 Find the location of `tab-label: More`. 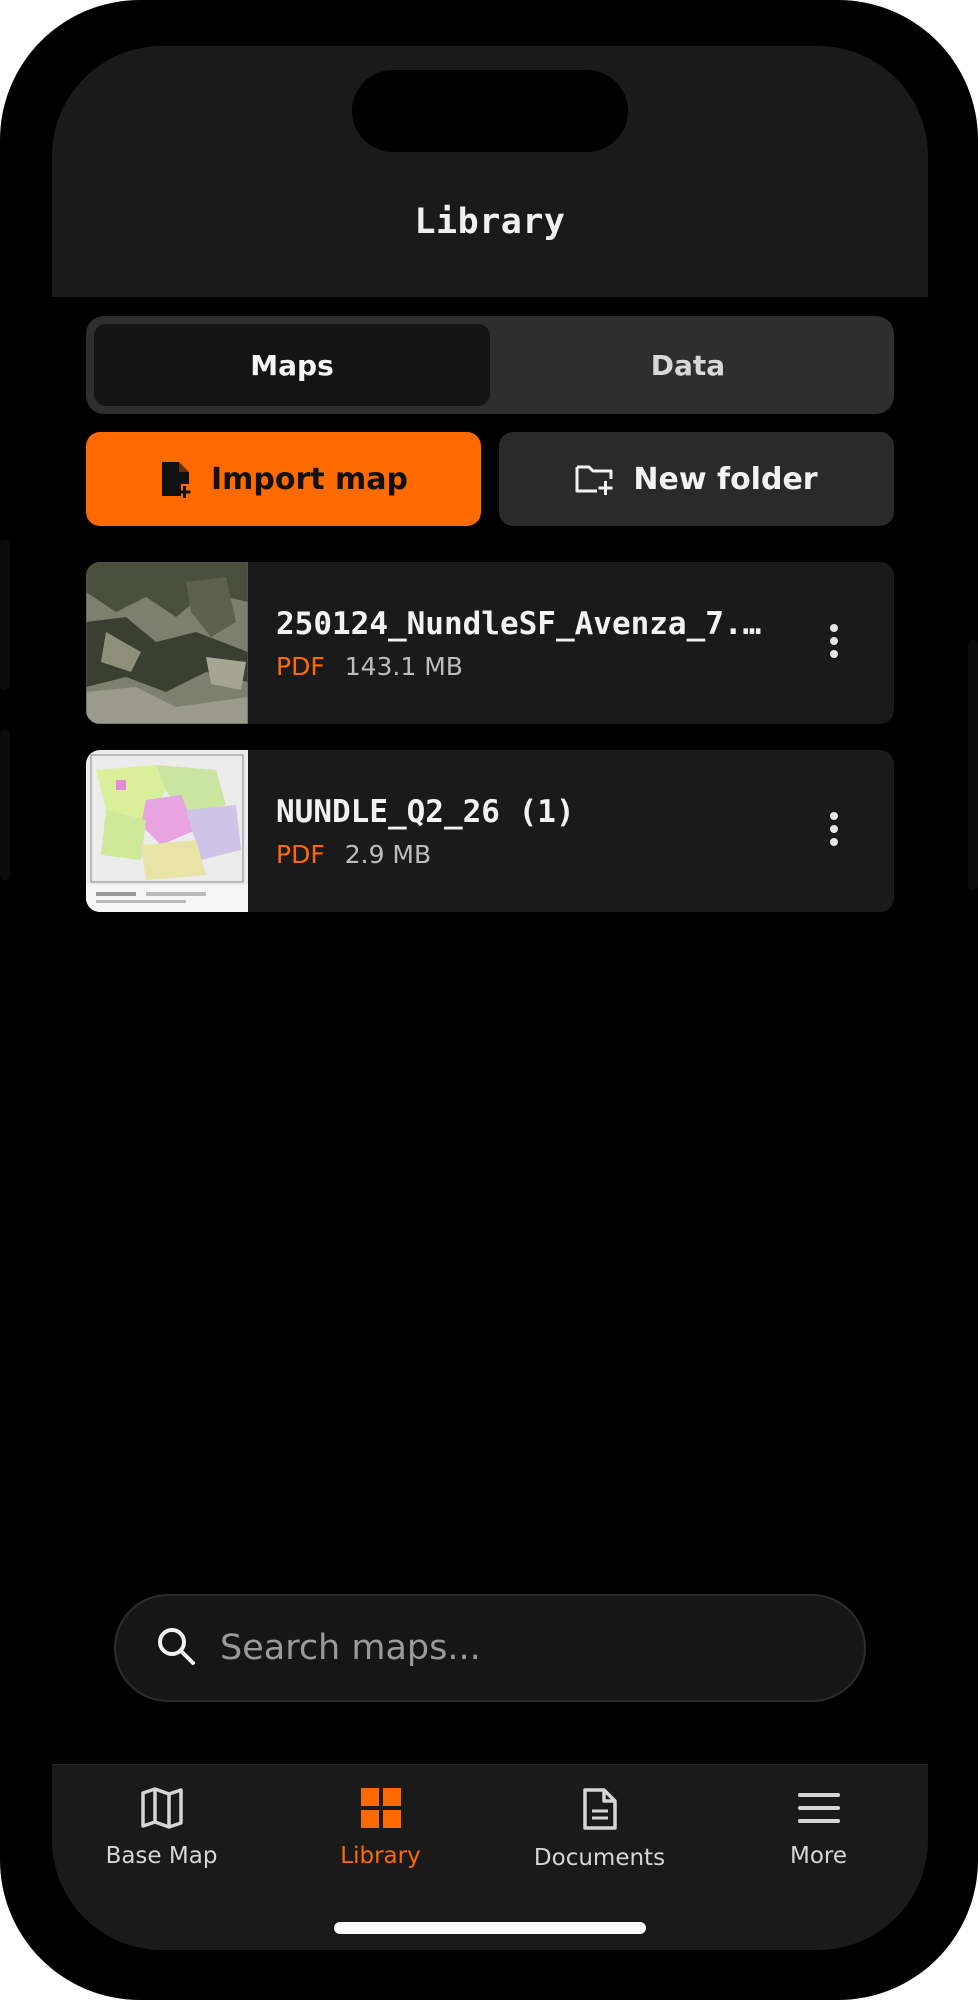

tab-label: More is located at coordinates (818, 1856).